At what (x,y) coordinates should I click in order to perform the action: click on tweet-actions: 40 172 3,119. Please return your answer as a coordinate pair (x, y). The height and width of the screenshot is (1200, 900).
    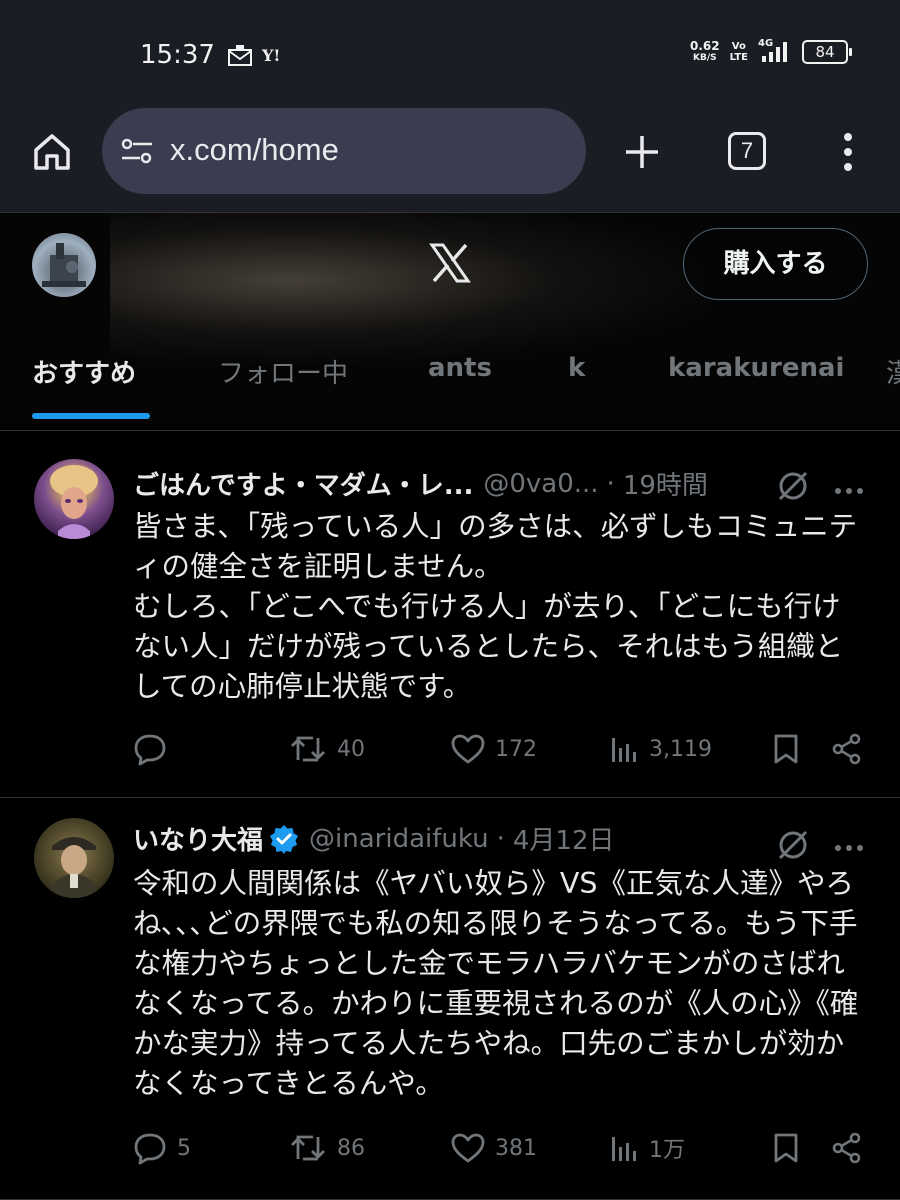
    Looking at the image, I should click on (500, 749).